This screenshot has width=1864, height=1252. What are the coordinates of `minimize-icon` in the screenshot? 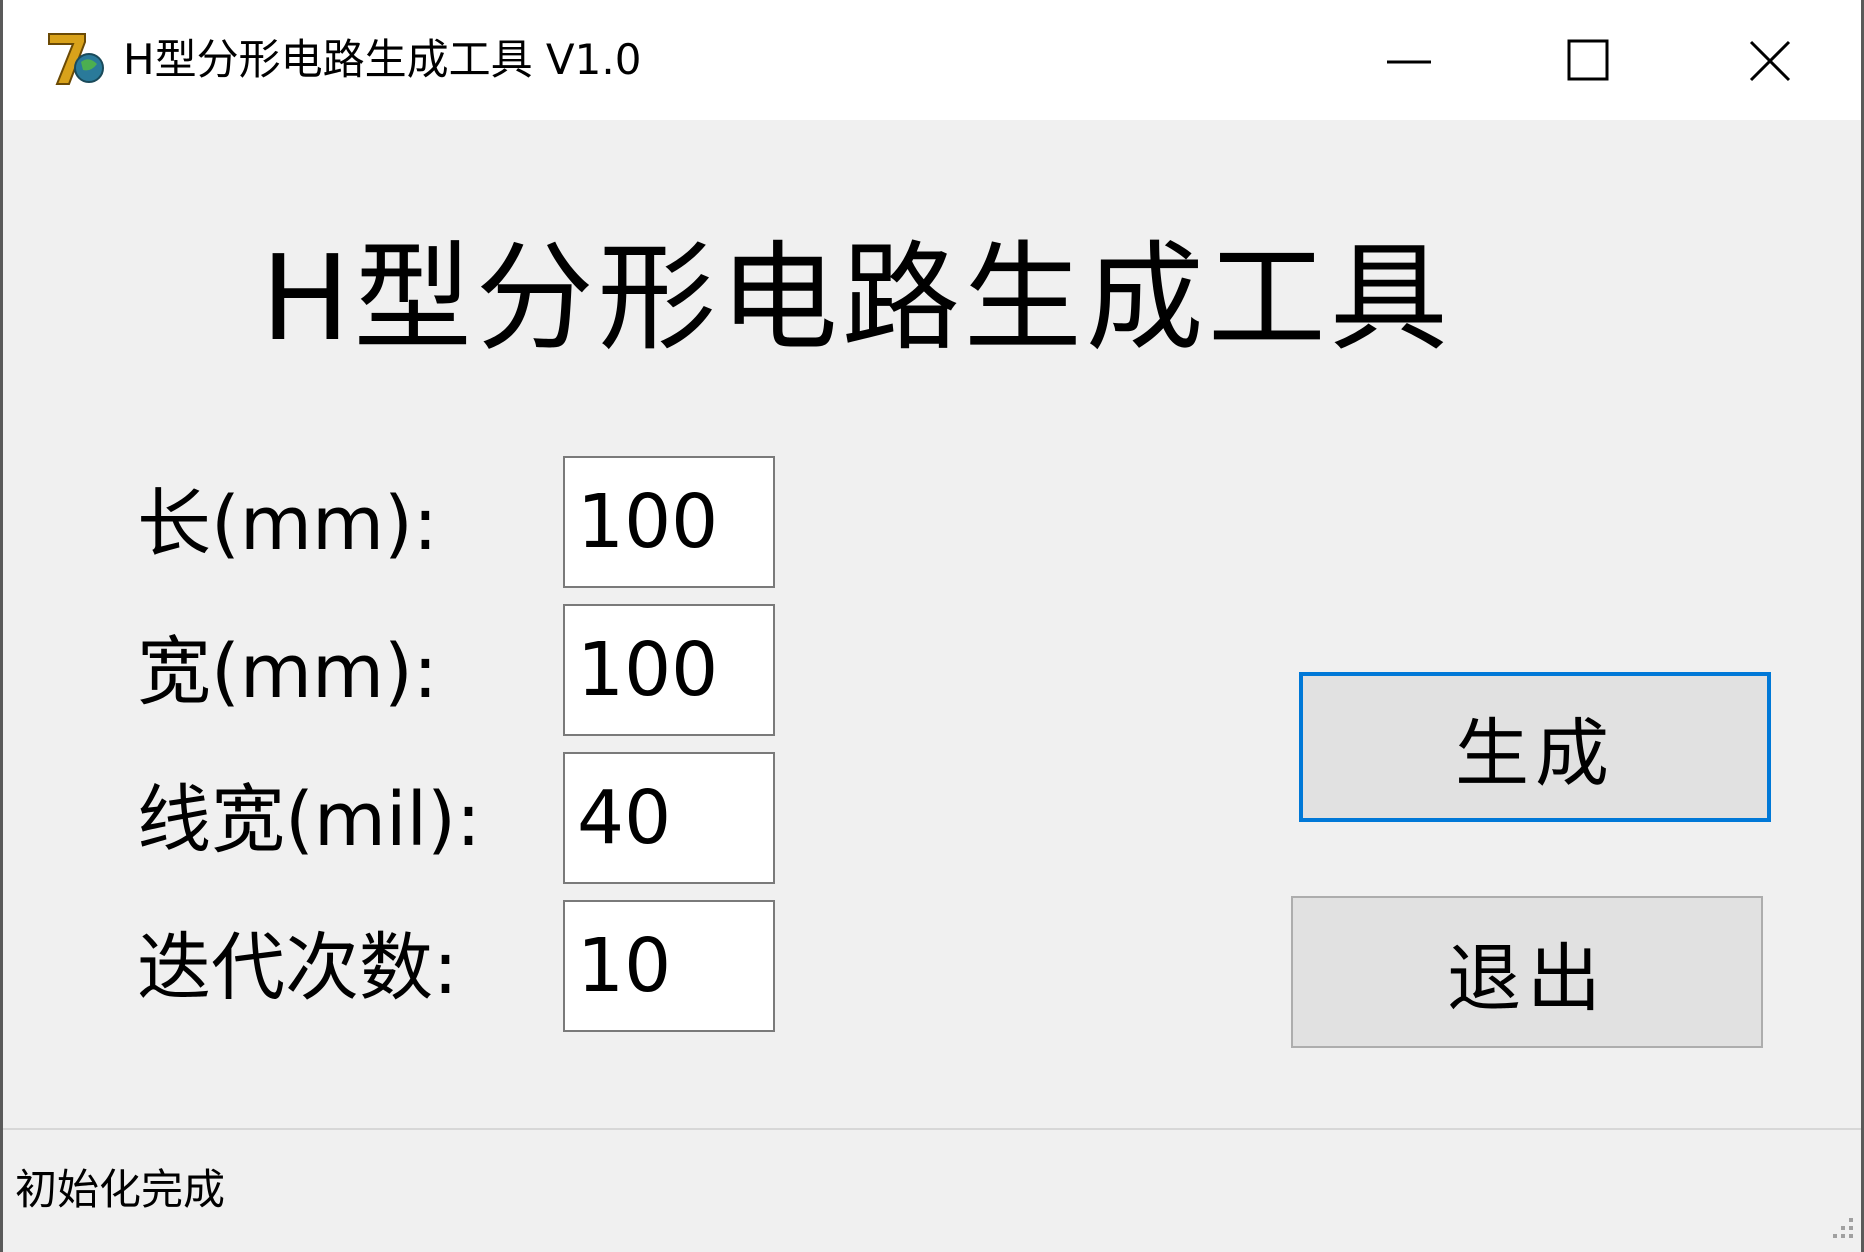 It's located at (1409, 62).